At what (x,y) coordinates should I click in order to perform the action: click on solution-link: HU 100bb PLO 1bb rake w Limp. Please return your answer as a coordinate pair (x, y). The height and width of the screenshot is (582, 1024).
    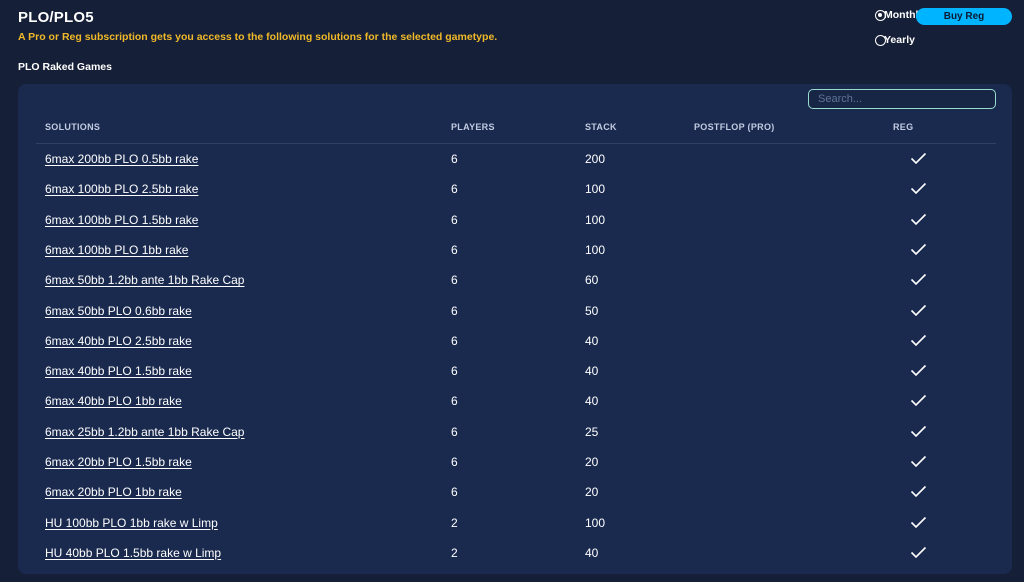
    Looking at the image, I should click on (131, 523).